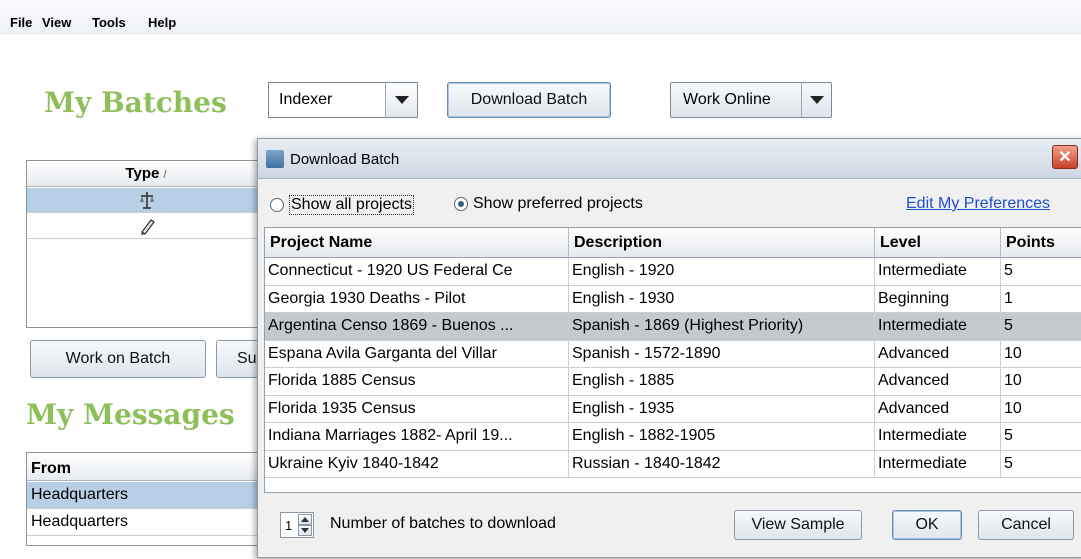 The height and width of the screenshot is (559, 1081). I want to click on cell-description: Russian - 1840-1842, so click(722, 464).